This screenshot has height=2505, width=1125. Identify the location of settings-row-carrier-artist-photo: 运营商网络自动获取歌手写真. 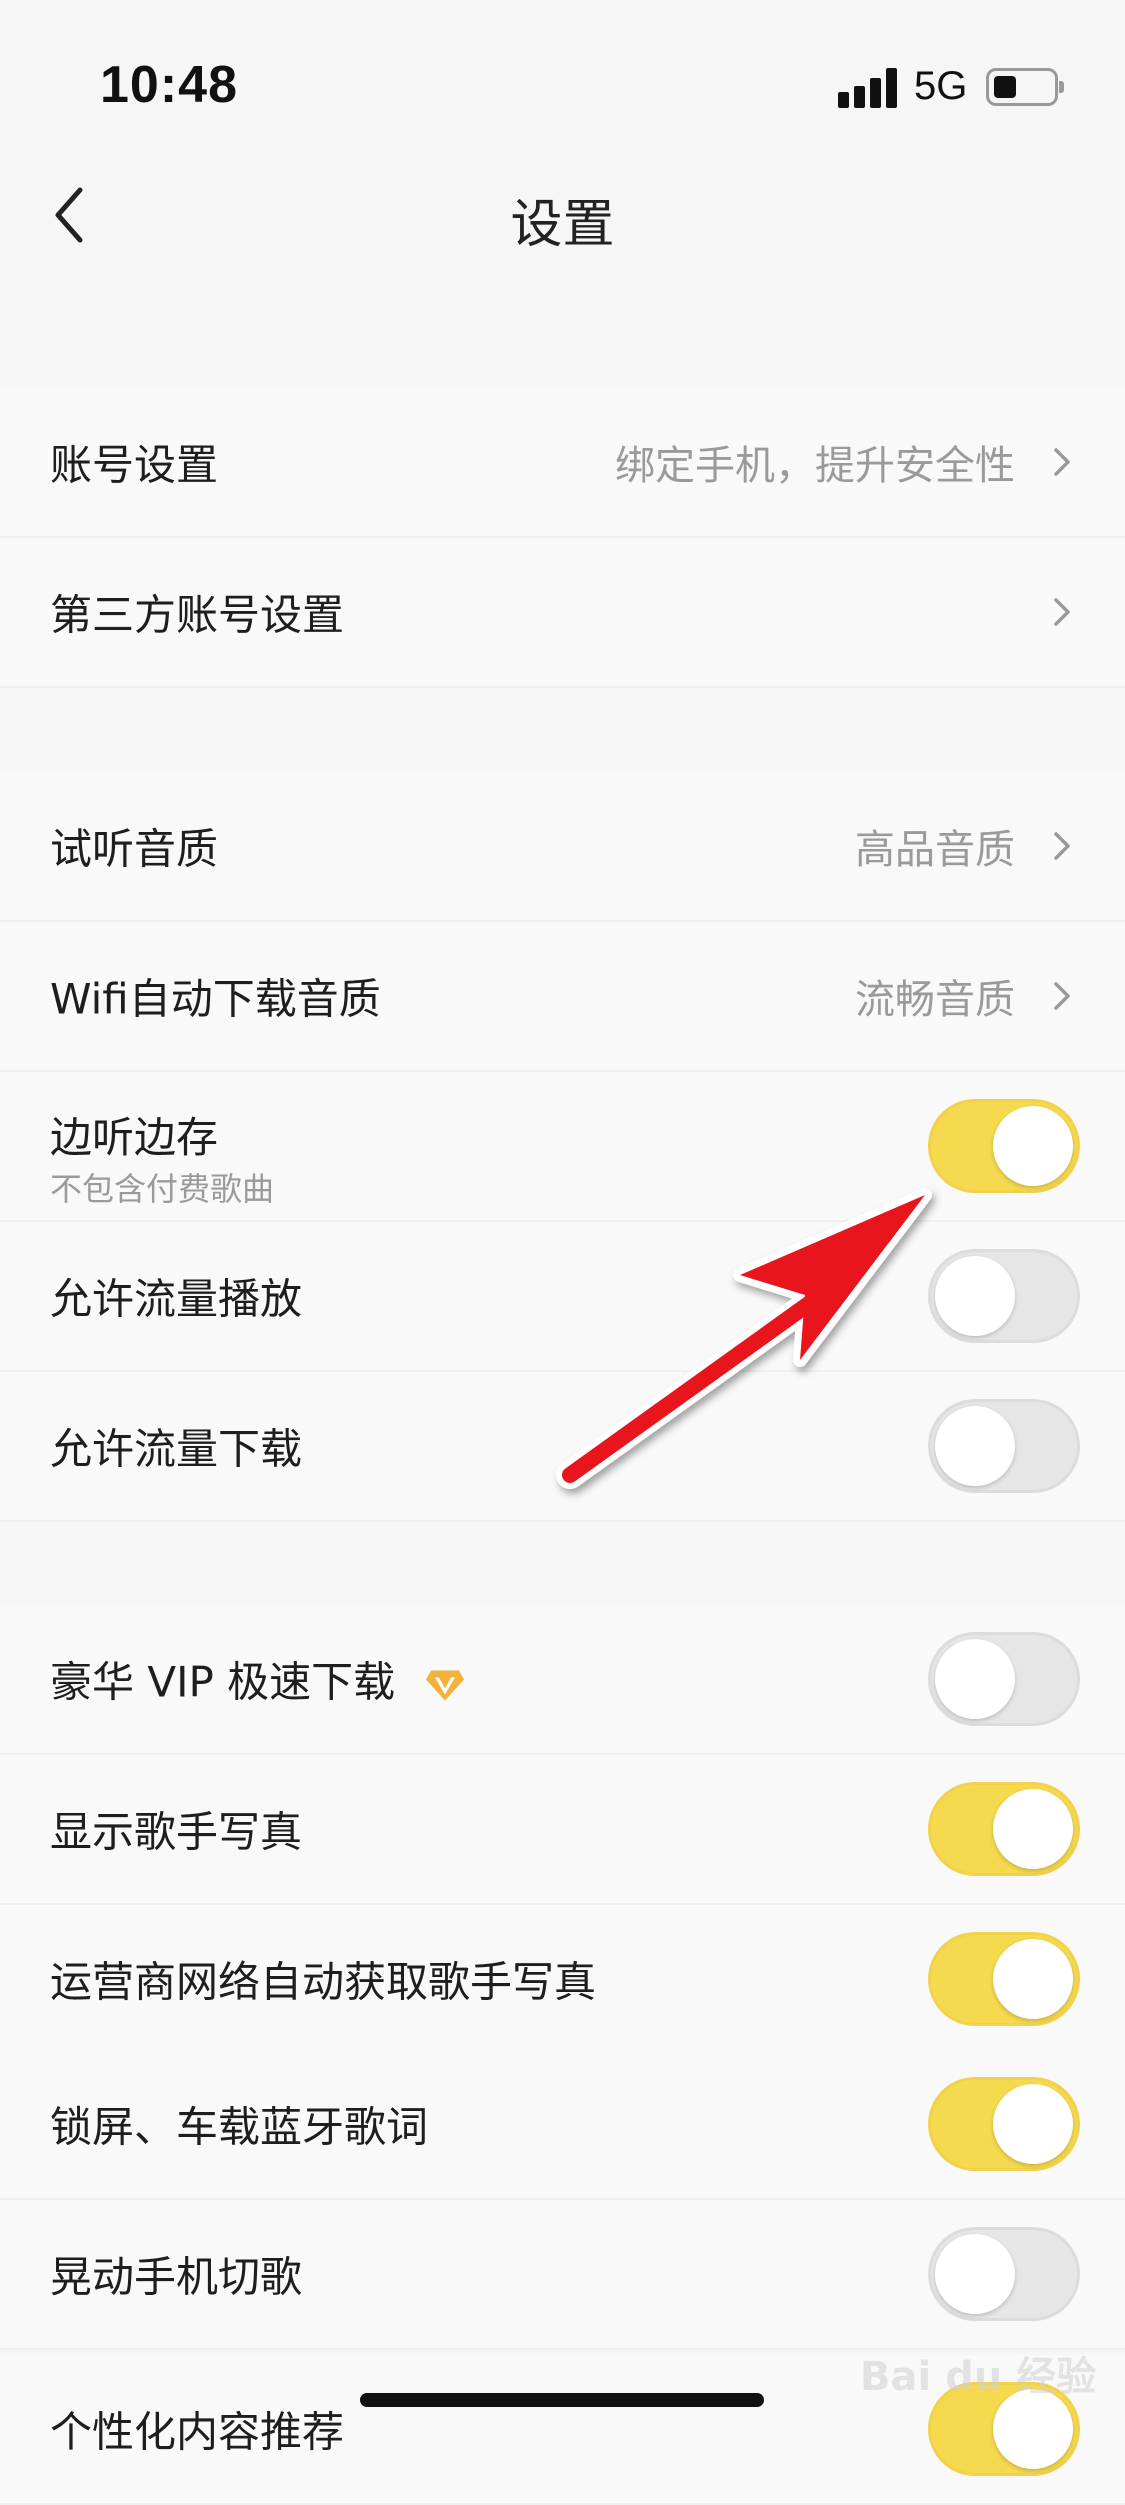
(562, 1980).